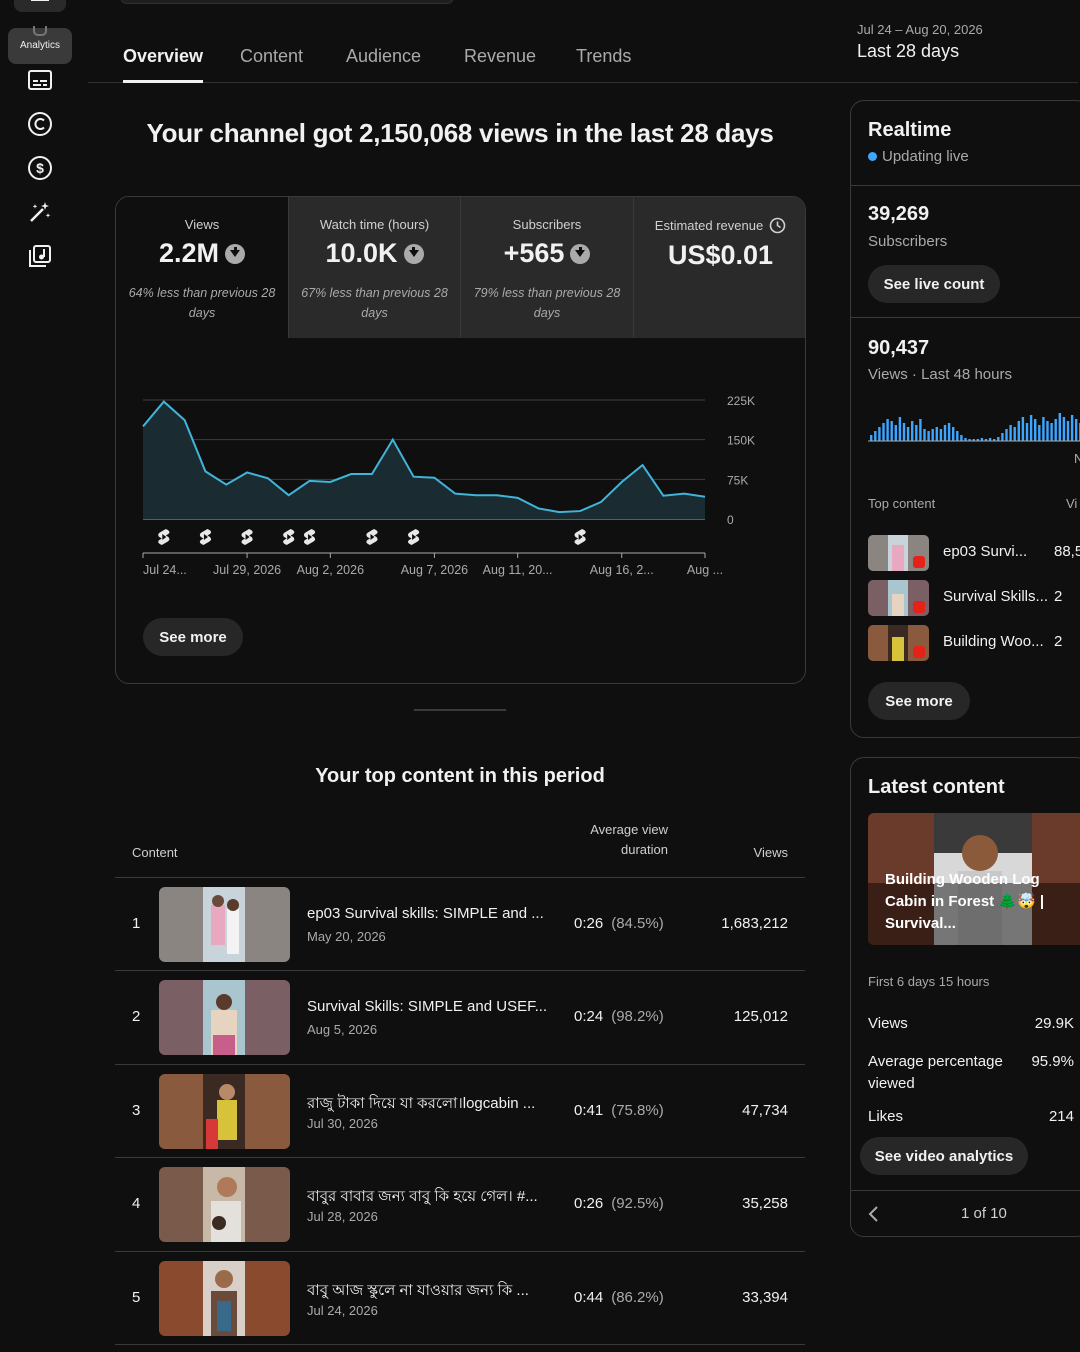 The width and height of the screenshot is (1080, 1352). Describe the element at coordinates (40, 80) in the screenshot. I see `subtitles-icon` at that location.